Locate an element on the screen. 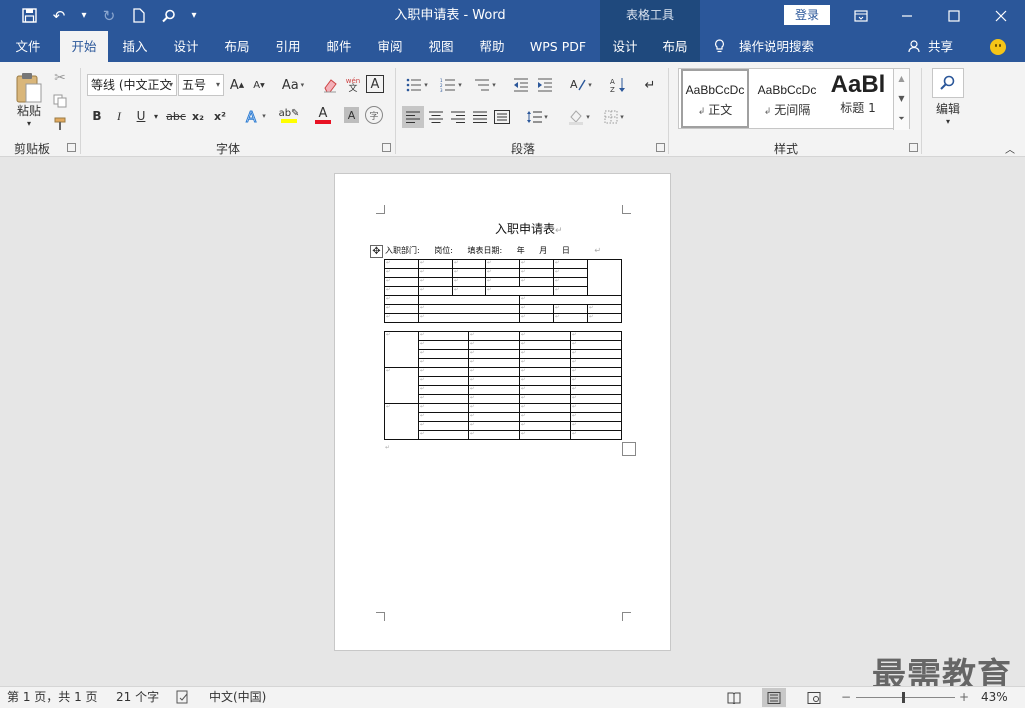 The height and width of the screenshot is (708, 1025). line-spacing-button: ▾ is located at coordinates (537, 117).